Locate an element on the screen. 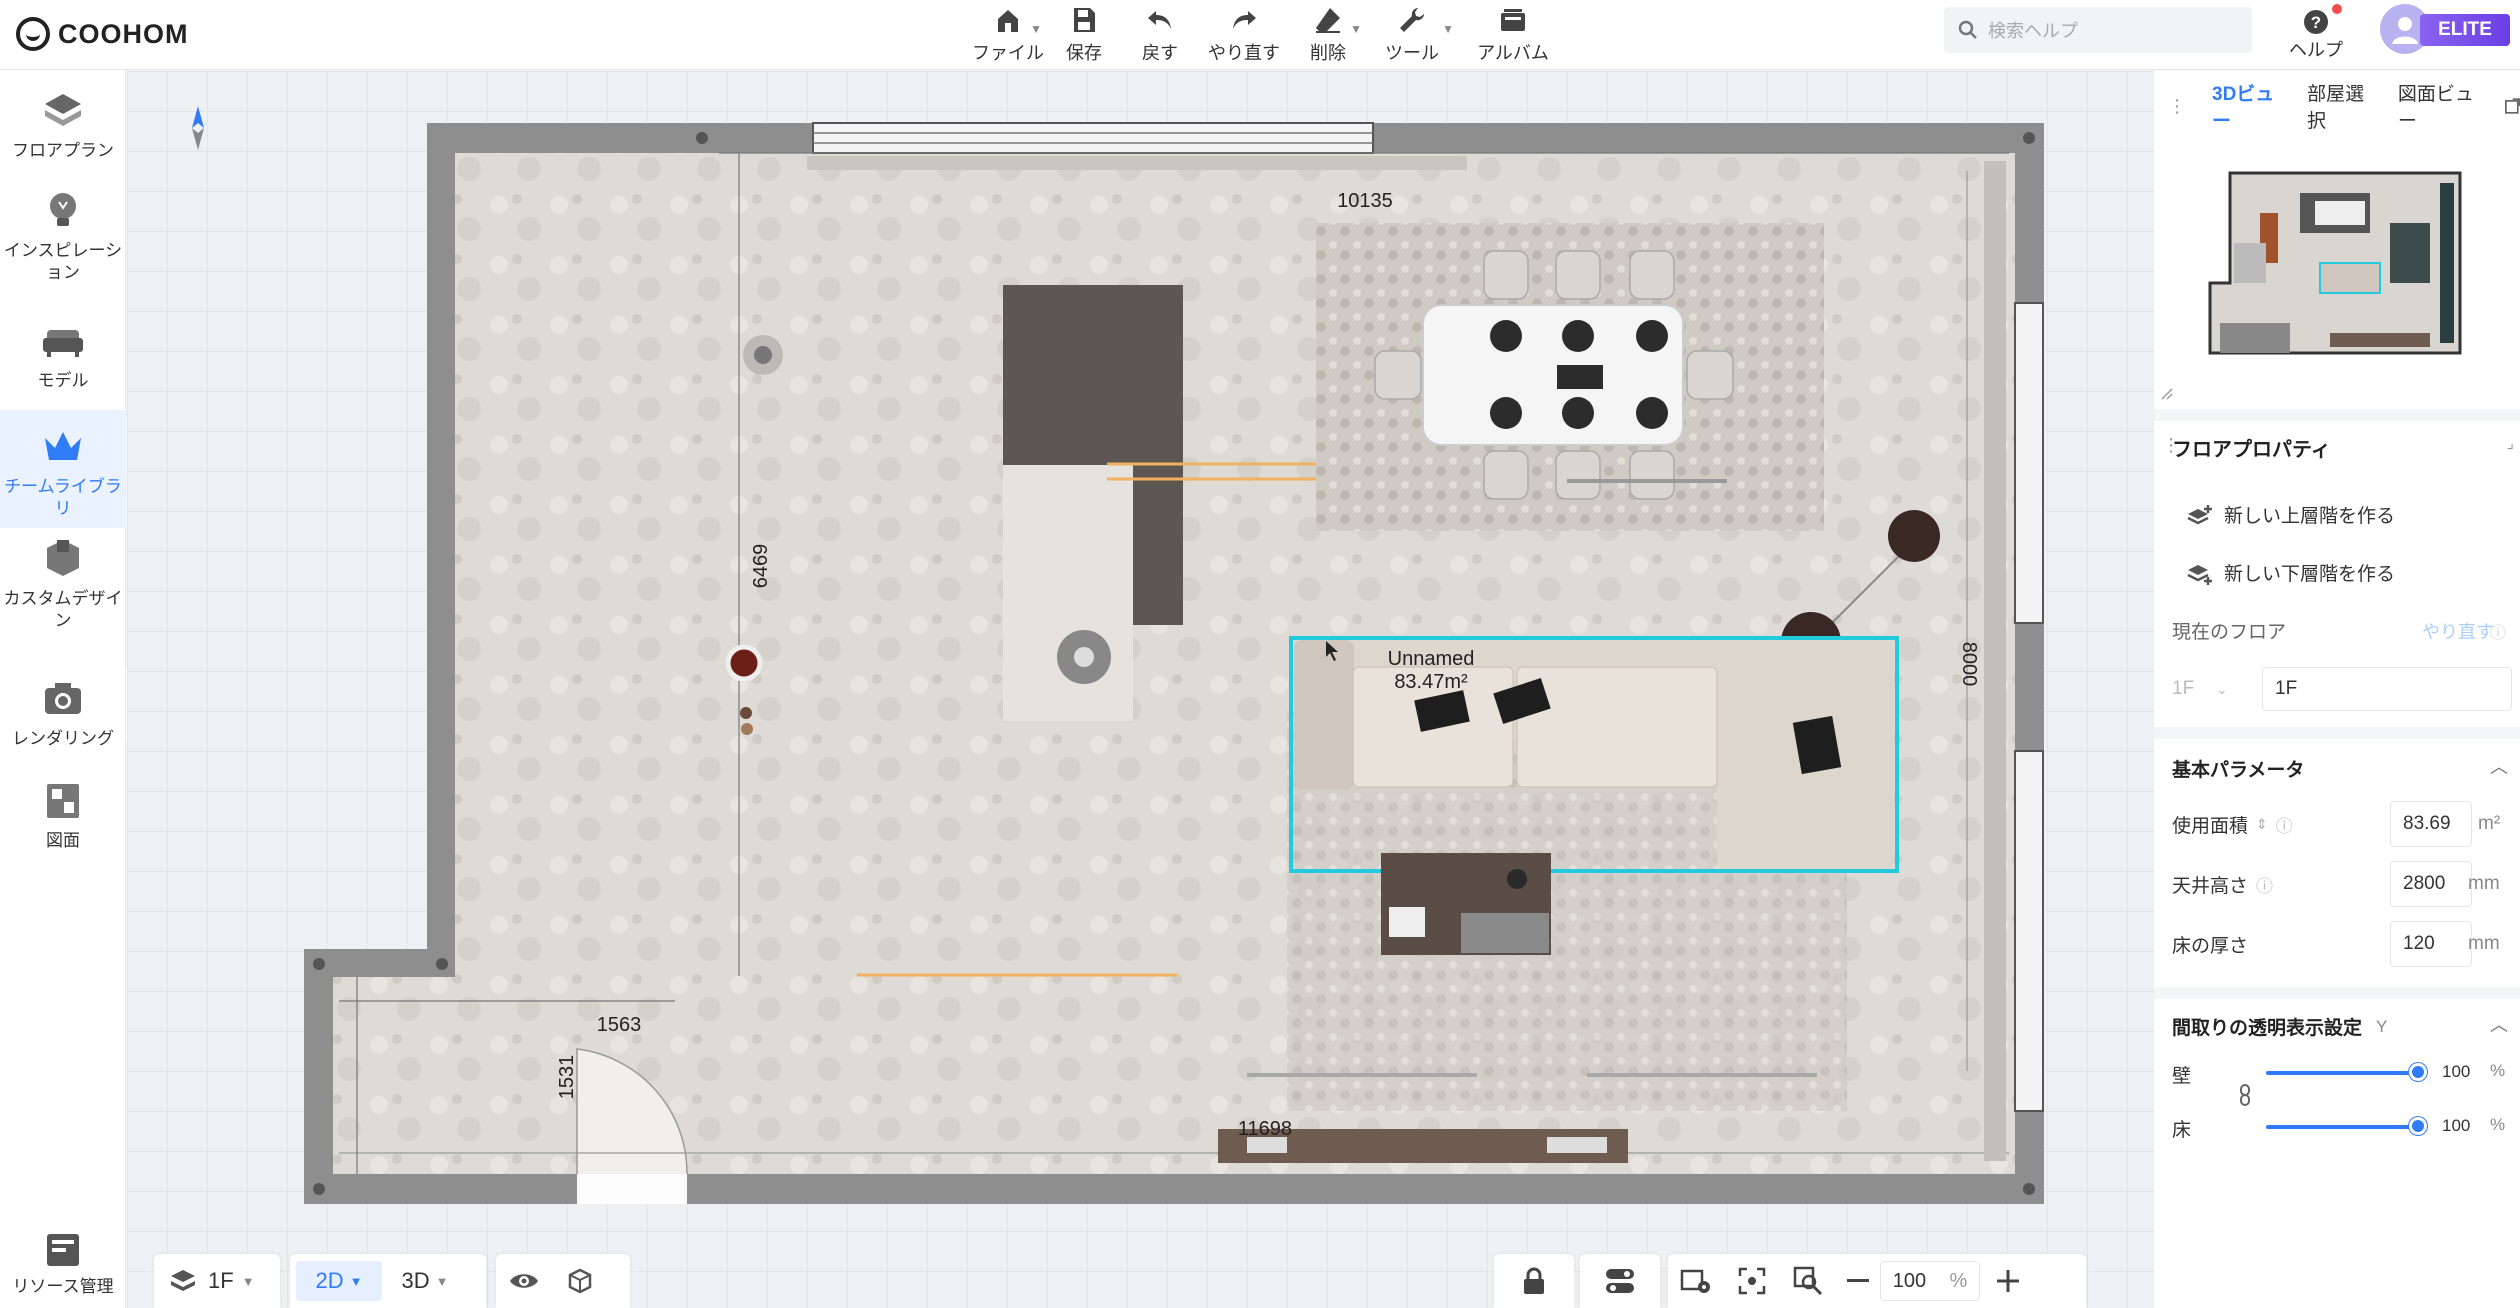  sidebar-item-rendering: レンダリング is located at coordinates (63, 726).